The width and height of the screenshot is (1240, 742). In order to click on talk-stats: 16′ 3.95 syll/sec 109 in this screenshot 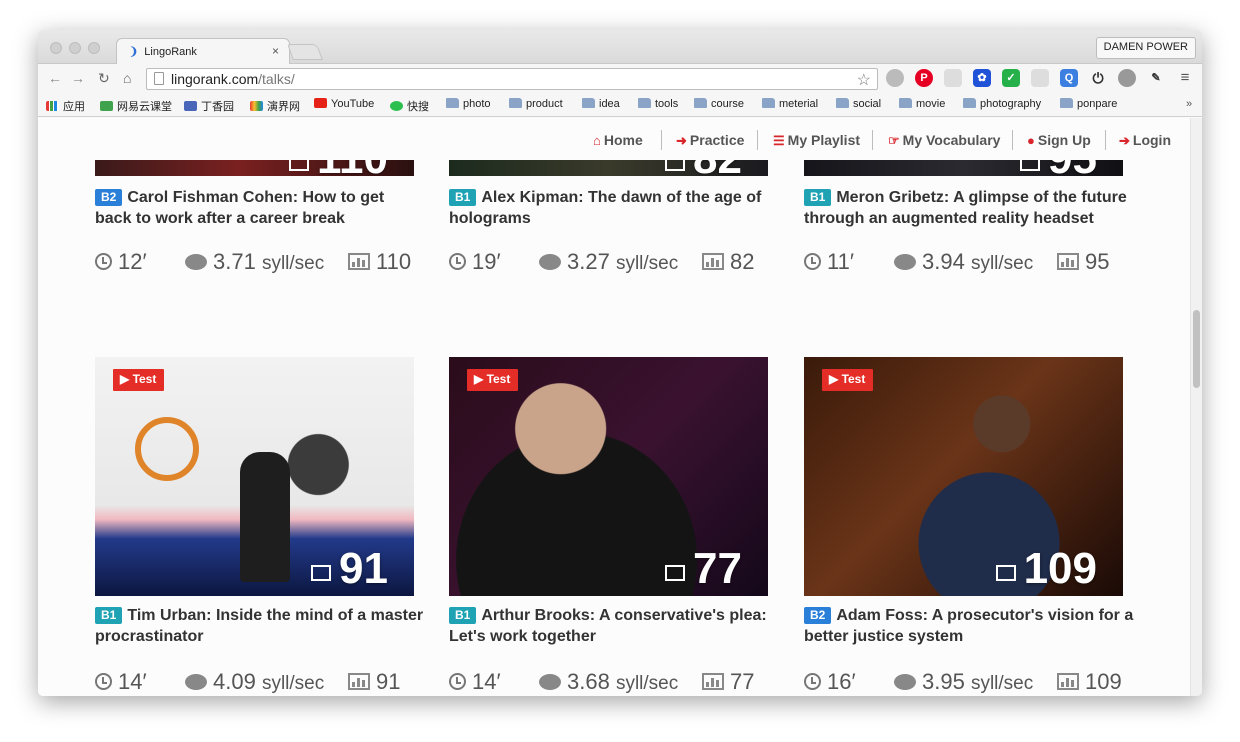, I will do `click(974, 682)`.